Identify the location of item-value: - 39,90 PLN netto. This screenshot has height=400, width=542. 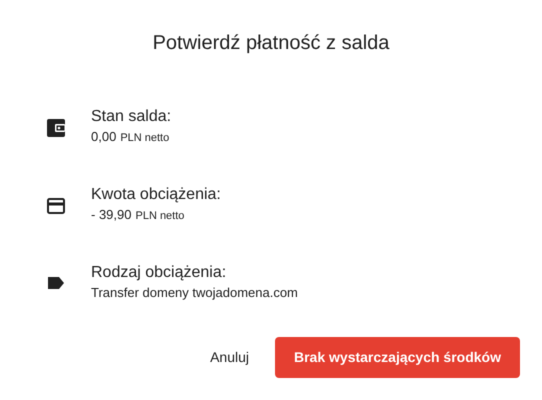
(138, 215).